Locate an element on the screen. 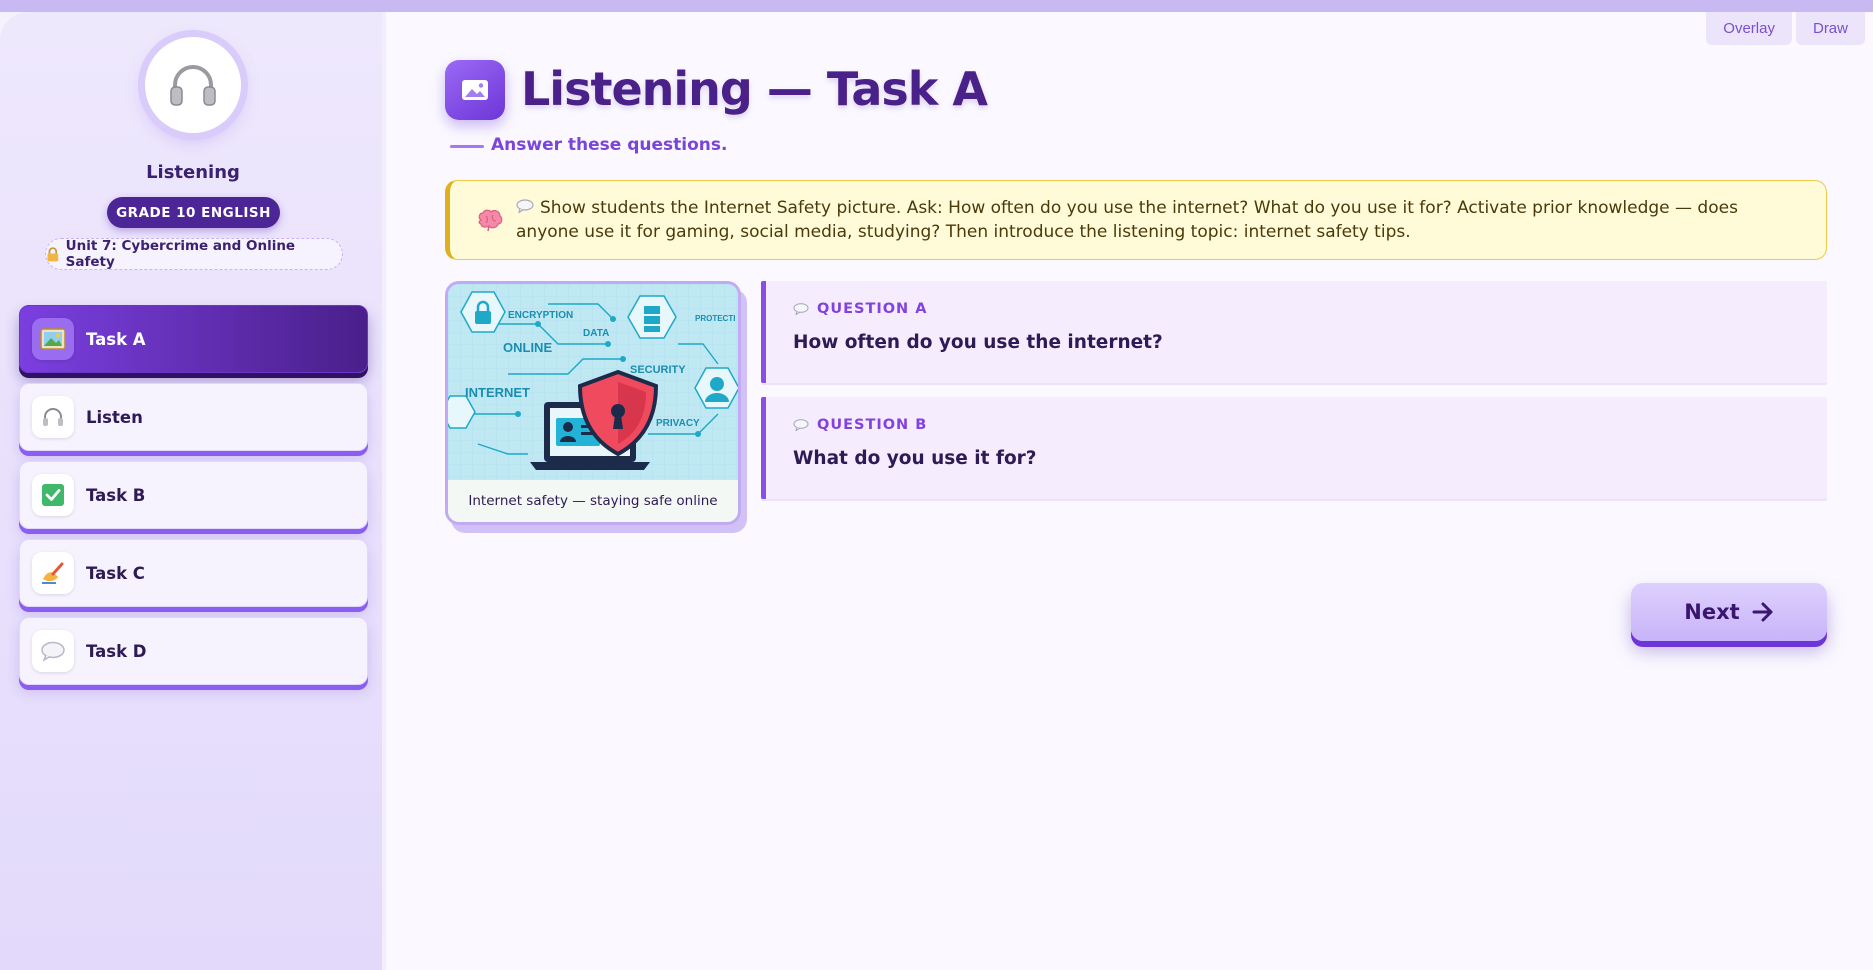  unit-label: Unit 7: Cybercrime and Online Safety is located at coordinates (180, 254).